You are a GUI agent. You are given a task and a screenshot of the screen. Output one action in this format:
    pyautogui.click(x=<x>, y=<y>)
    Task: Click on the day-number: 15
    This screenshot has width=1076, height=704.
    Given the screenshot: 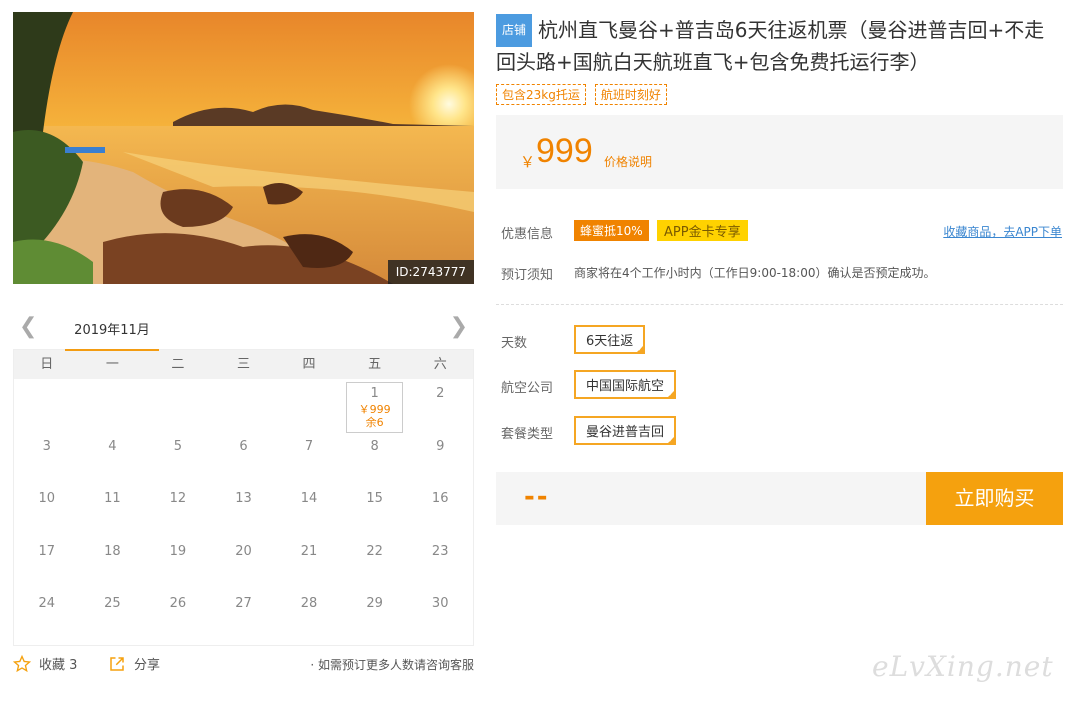 What is the action you would take?
    pyautogui.click(x=374, y=499)
    